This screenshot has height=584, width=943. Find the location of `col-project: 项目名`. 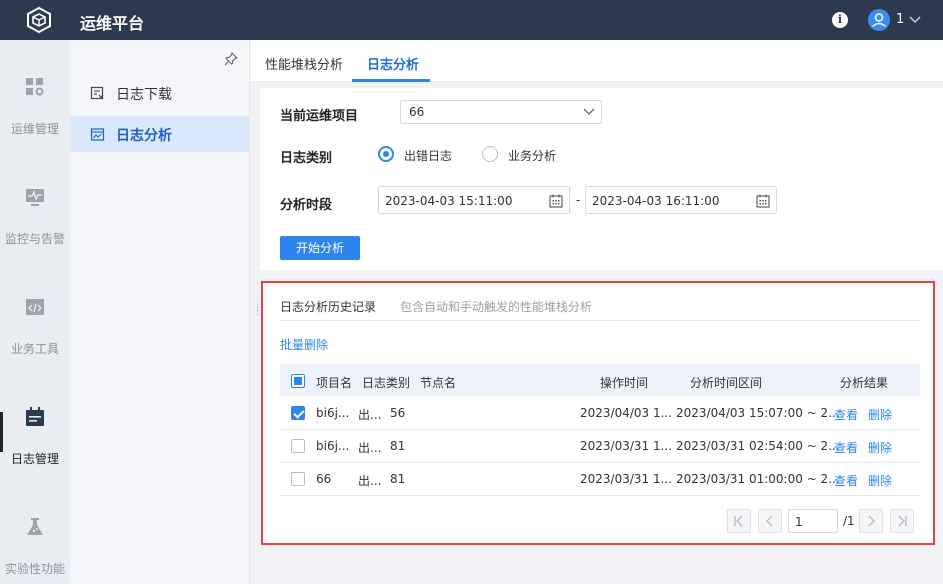

col-project: 项目名 is located at coordinates (334, 382).